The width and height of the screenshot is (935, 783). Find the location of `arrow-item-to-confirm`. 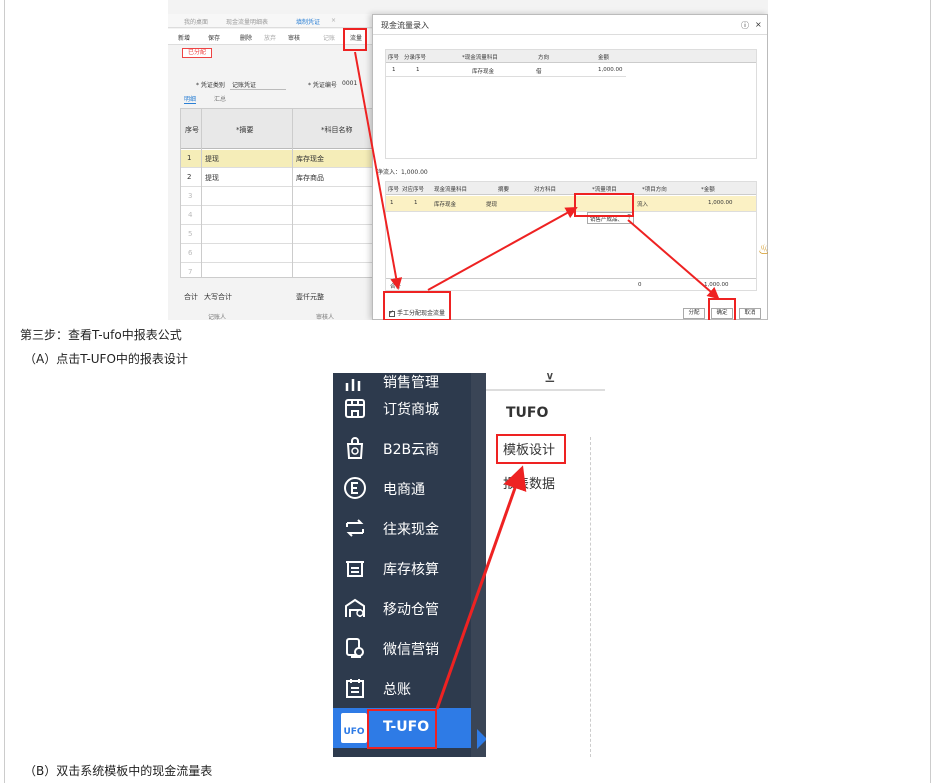

arrow-item-to-confirm is located at coordinates (673, 259).